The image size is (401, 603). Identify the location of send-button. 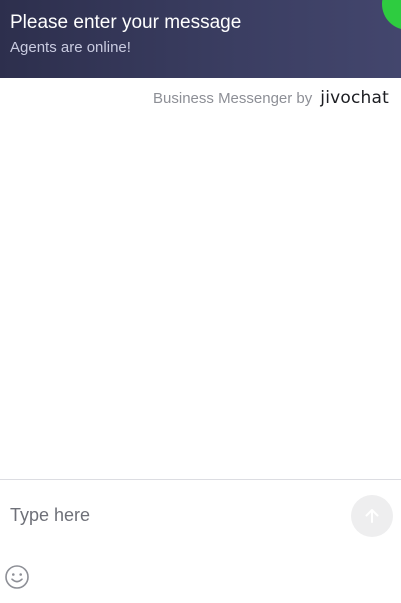
(372, 516).